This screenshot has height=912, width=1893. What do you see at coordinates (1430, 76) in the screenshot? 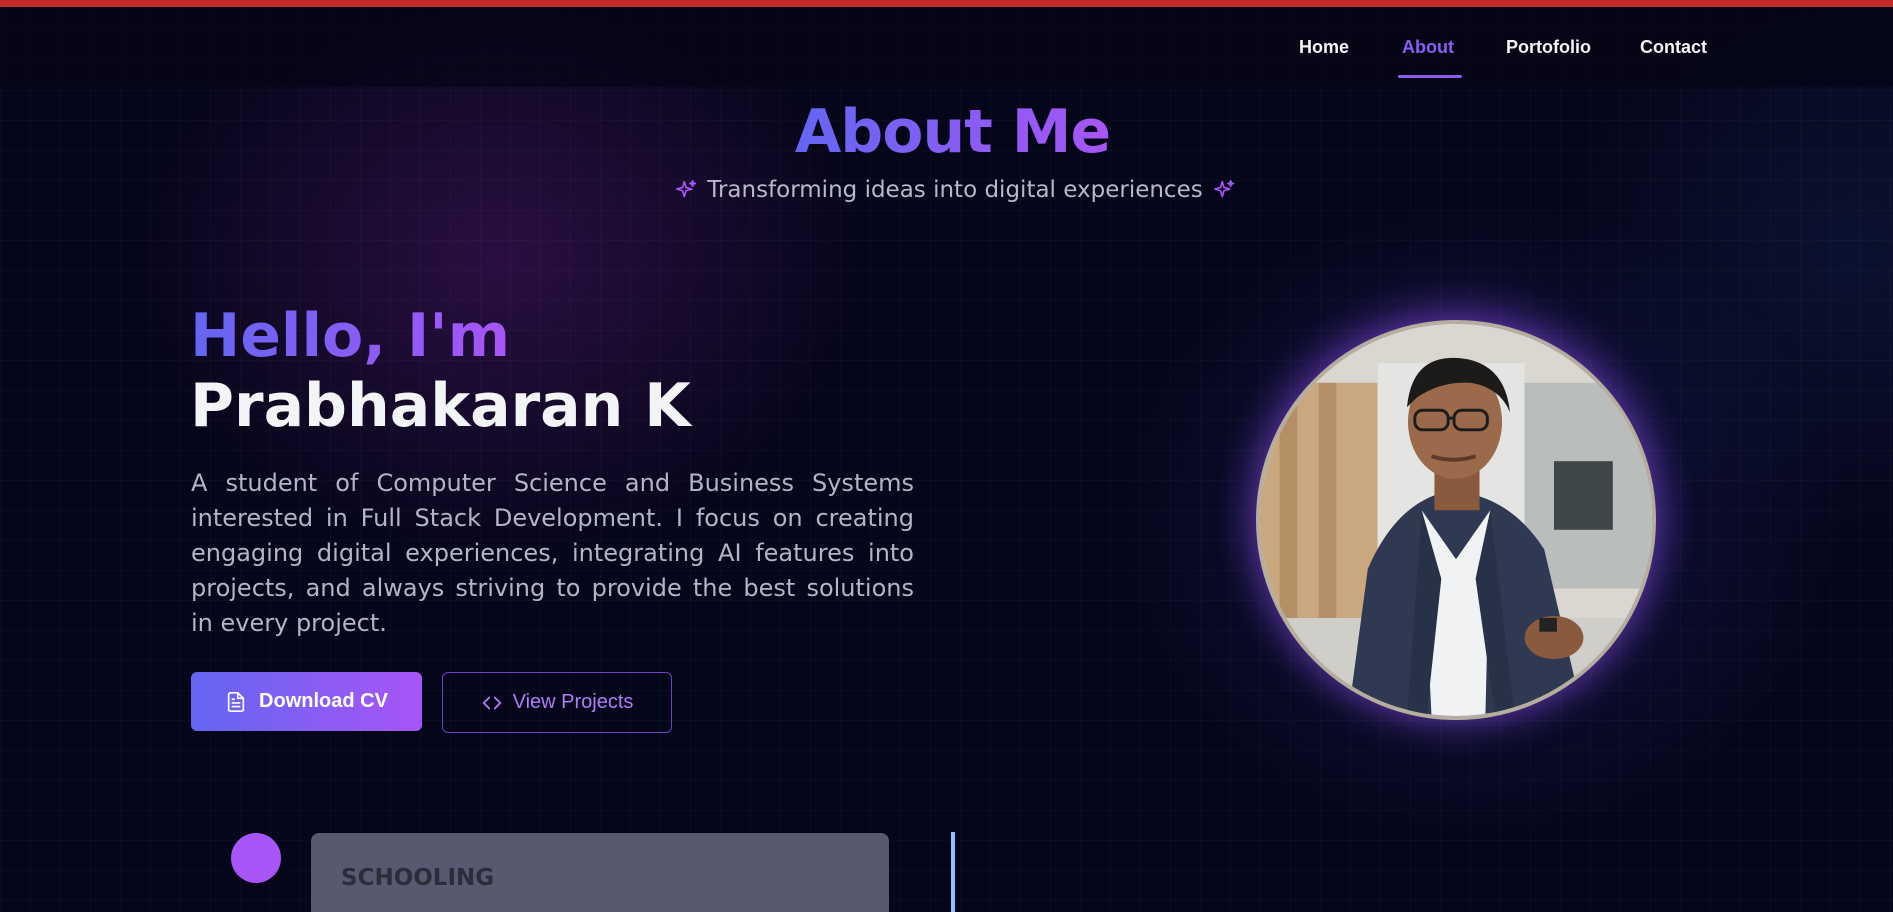
I see `nav-active-underline` at bounding box center [1430, 76].